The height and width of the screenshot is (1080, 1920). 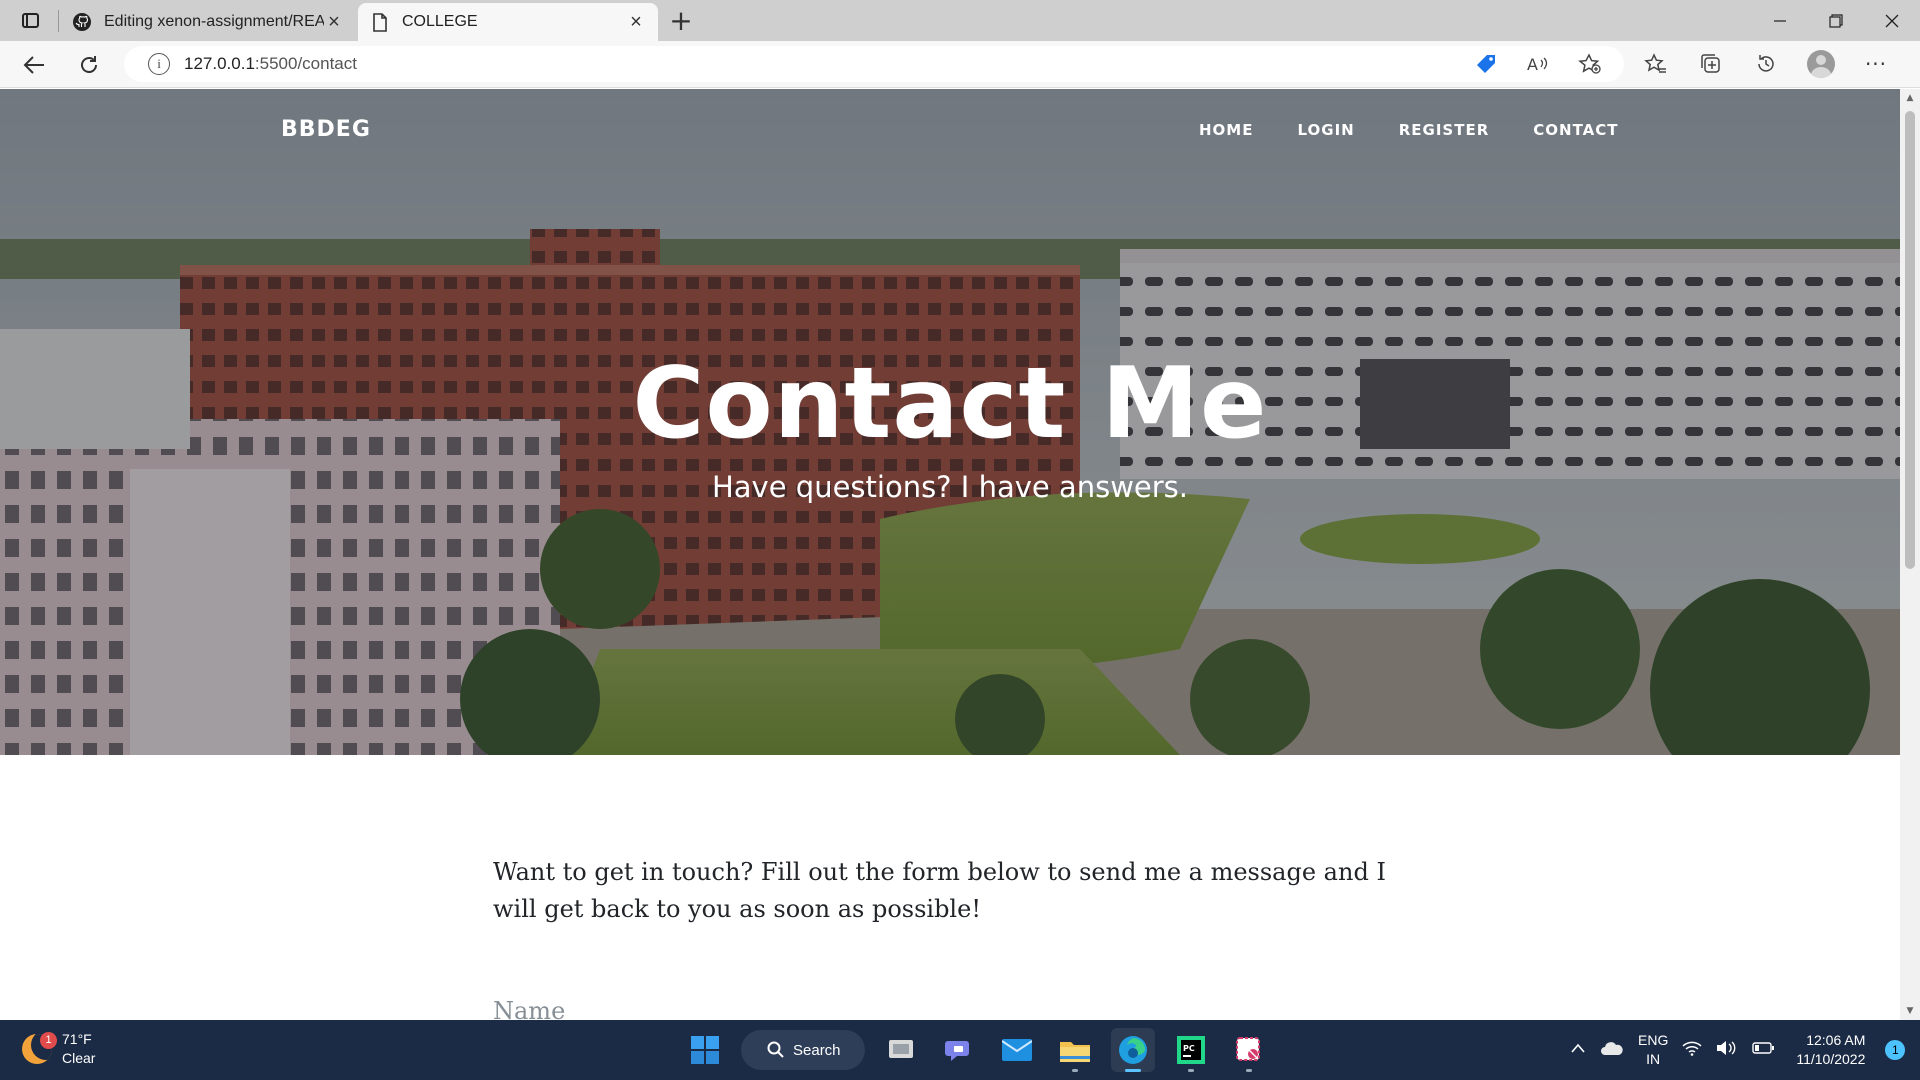 What do you see at coordinates (1780, 20) in the screenshot?
I see `minimize-icon` at bounding box center [1780, 20].